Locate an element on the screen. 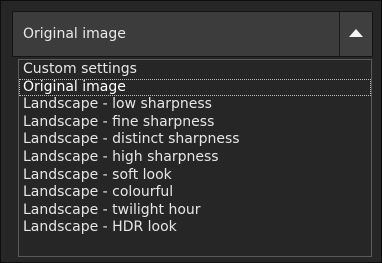 This screenshot has width=382, height=263. preset-select-value: Original image is located at coordinates (74, 34).